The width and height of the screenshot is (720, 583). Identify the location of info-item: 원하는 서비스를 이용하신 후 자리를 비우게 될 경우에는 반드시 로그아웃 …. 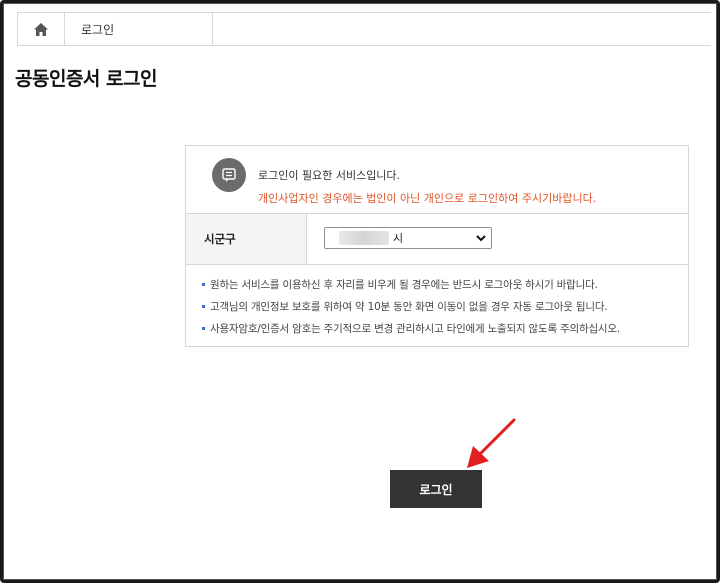
(445, 285).